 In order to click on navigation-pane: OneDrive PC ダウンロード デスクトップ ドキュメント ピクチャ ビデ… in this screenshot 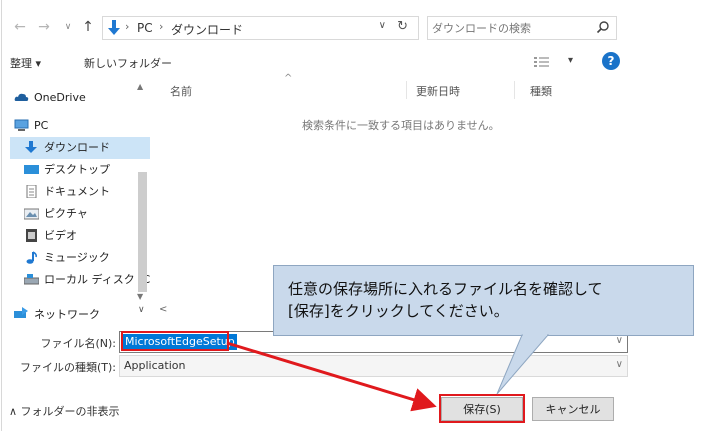, I will do `click(80, 190)`.